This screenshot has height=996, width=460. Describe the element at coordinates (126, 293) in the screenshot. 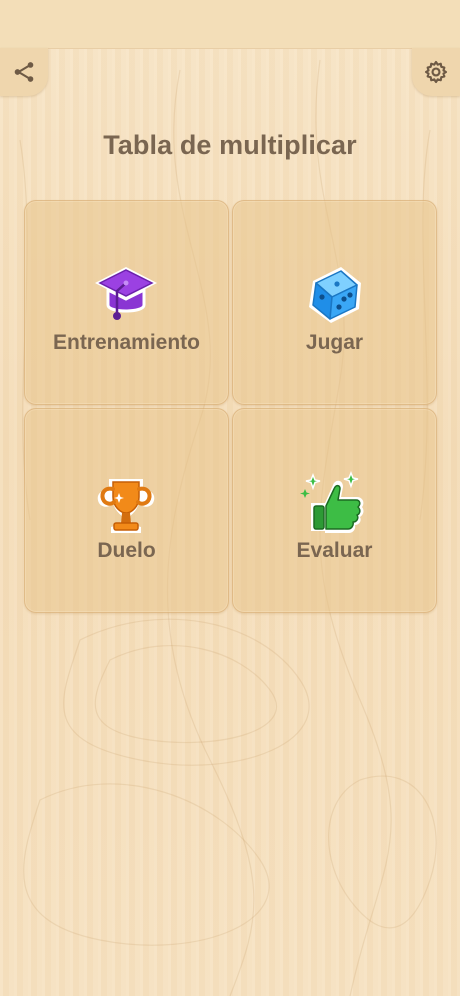

I see `graduation-cap-icon` at that location.